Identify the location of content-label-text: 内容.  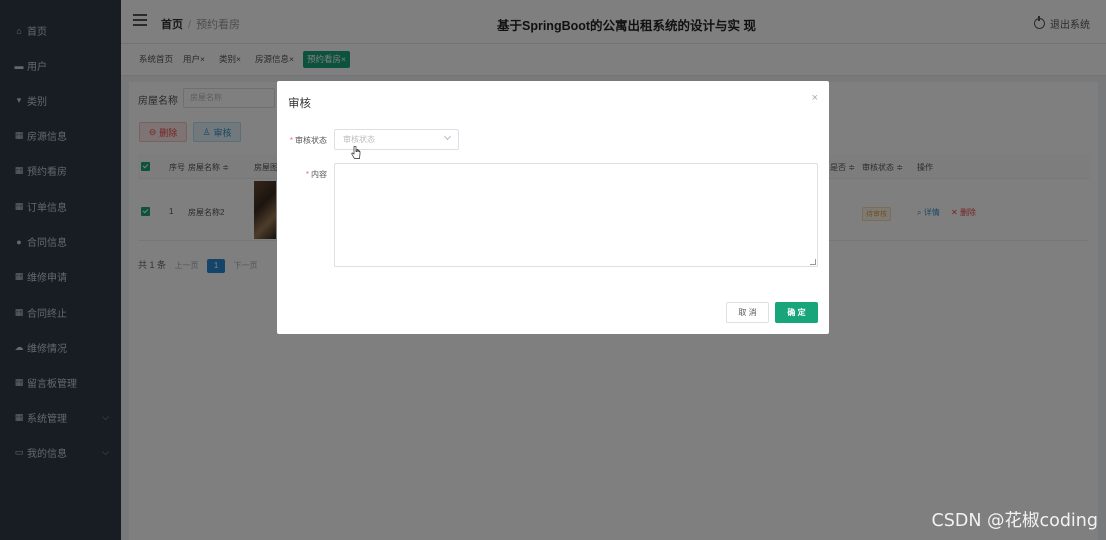
(319, 174).